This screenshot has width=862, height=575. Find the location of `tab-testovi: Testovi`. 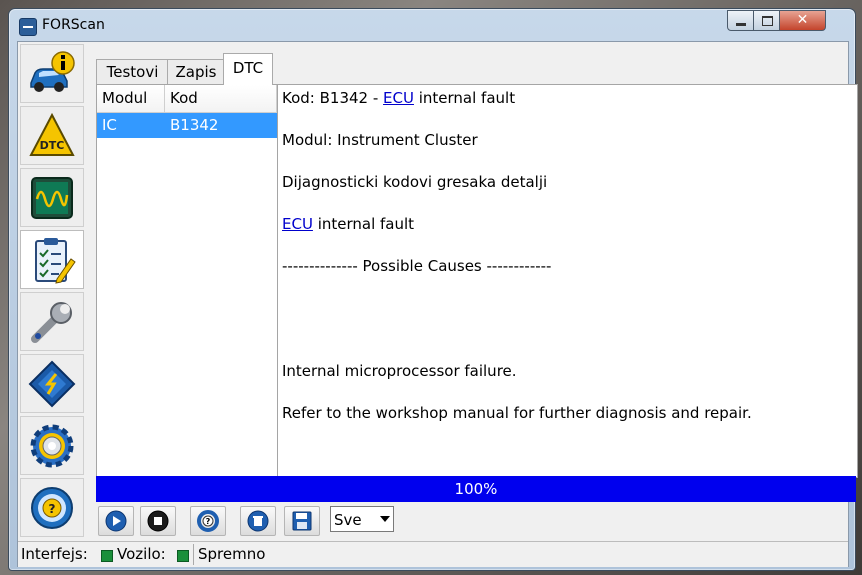

tab-testovi: Testovi is located at coordinates (132, 71).